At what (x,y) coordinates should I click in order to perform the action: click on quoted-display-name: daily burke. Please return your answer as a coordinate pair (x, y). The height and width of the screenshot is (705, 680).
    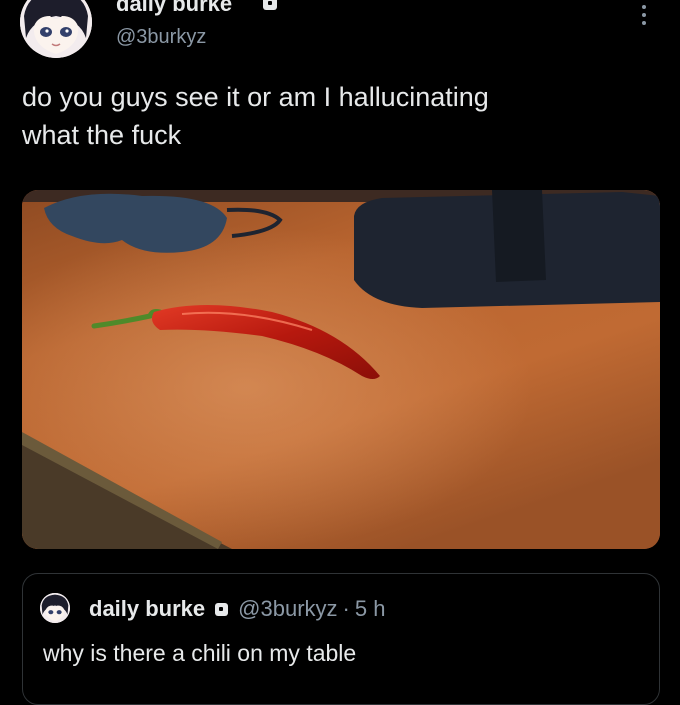
    Looking at the image, I should click on (147, 609).